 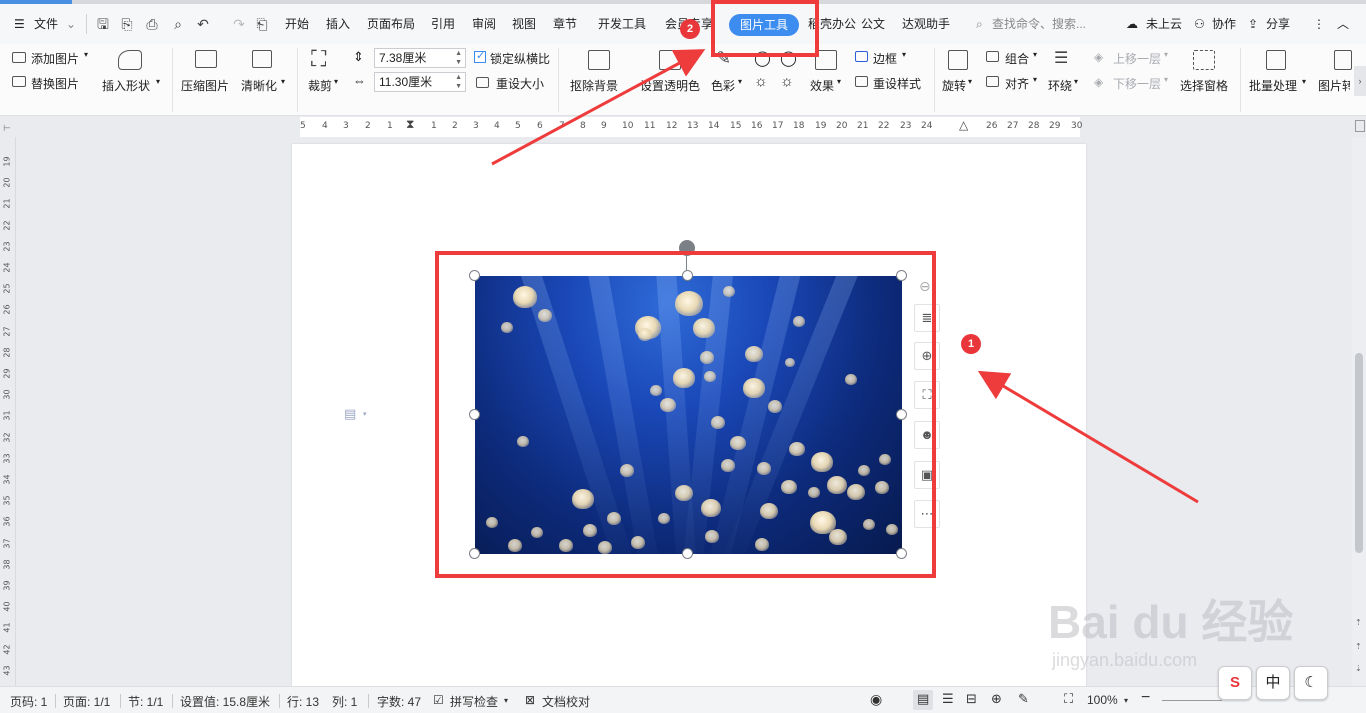 I want to click on watermark-brand: Bai du 经验, so click(x=1171, y=622).